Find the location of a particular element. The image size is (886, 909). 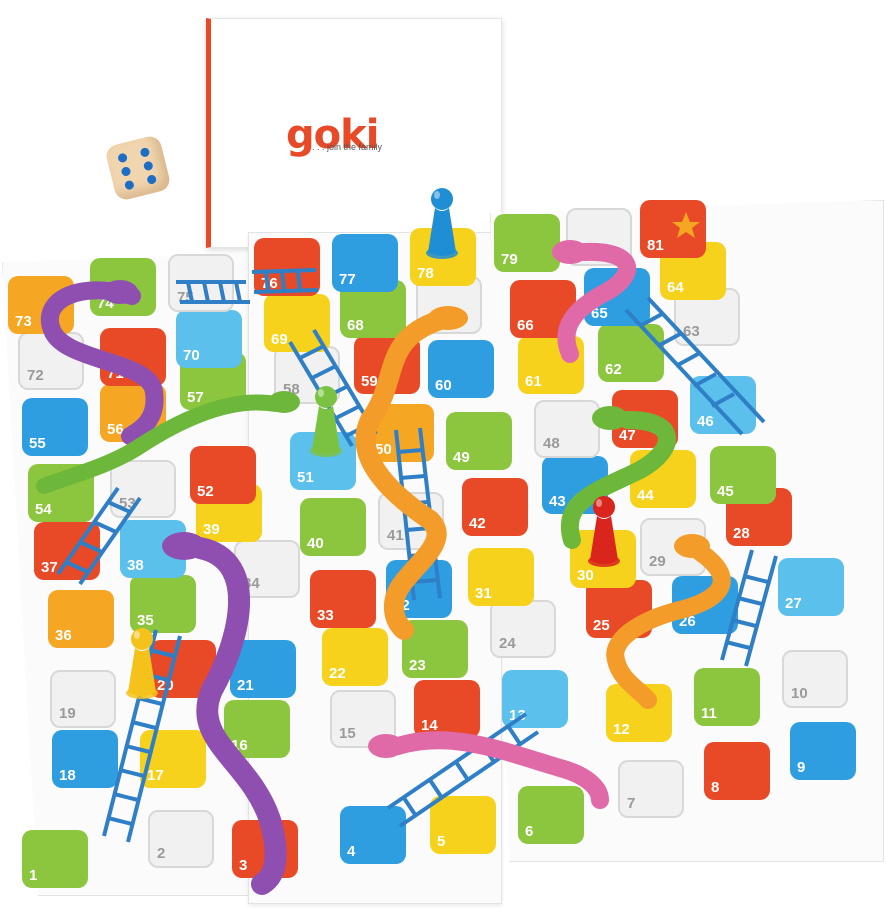

yellow-pawn-icon is located at coordinates (142, 663).